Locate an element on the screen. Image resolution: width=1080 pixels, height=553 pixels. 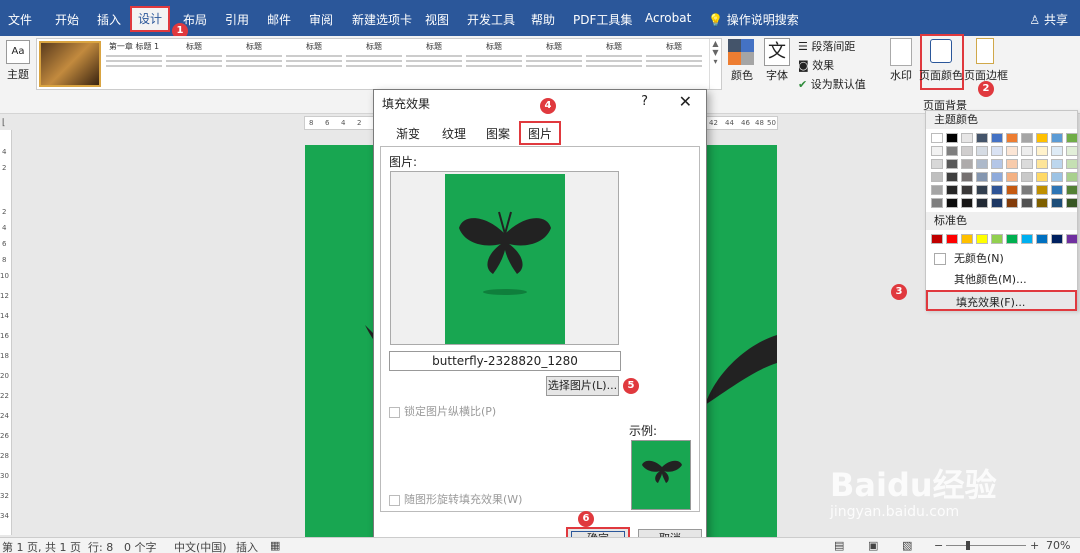
help-search: 💡 操作说明搜索 is located at coordinates (753, 19).